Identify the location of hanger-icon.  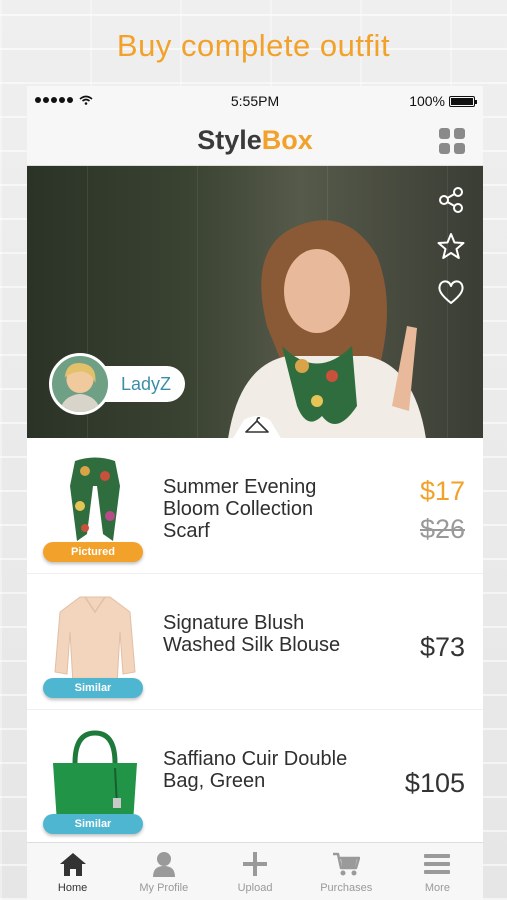
(257, 426).